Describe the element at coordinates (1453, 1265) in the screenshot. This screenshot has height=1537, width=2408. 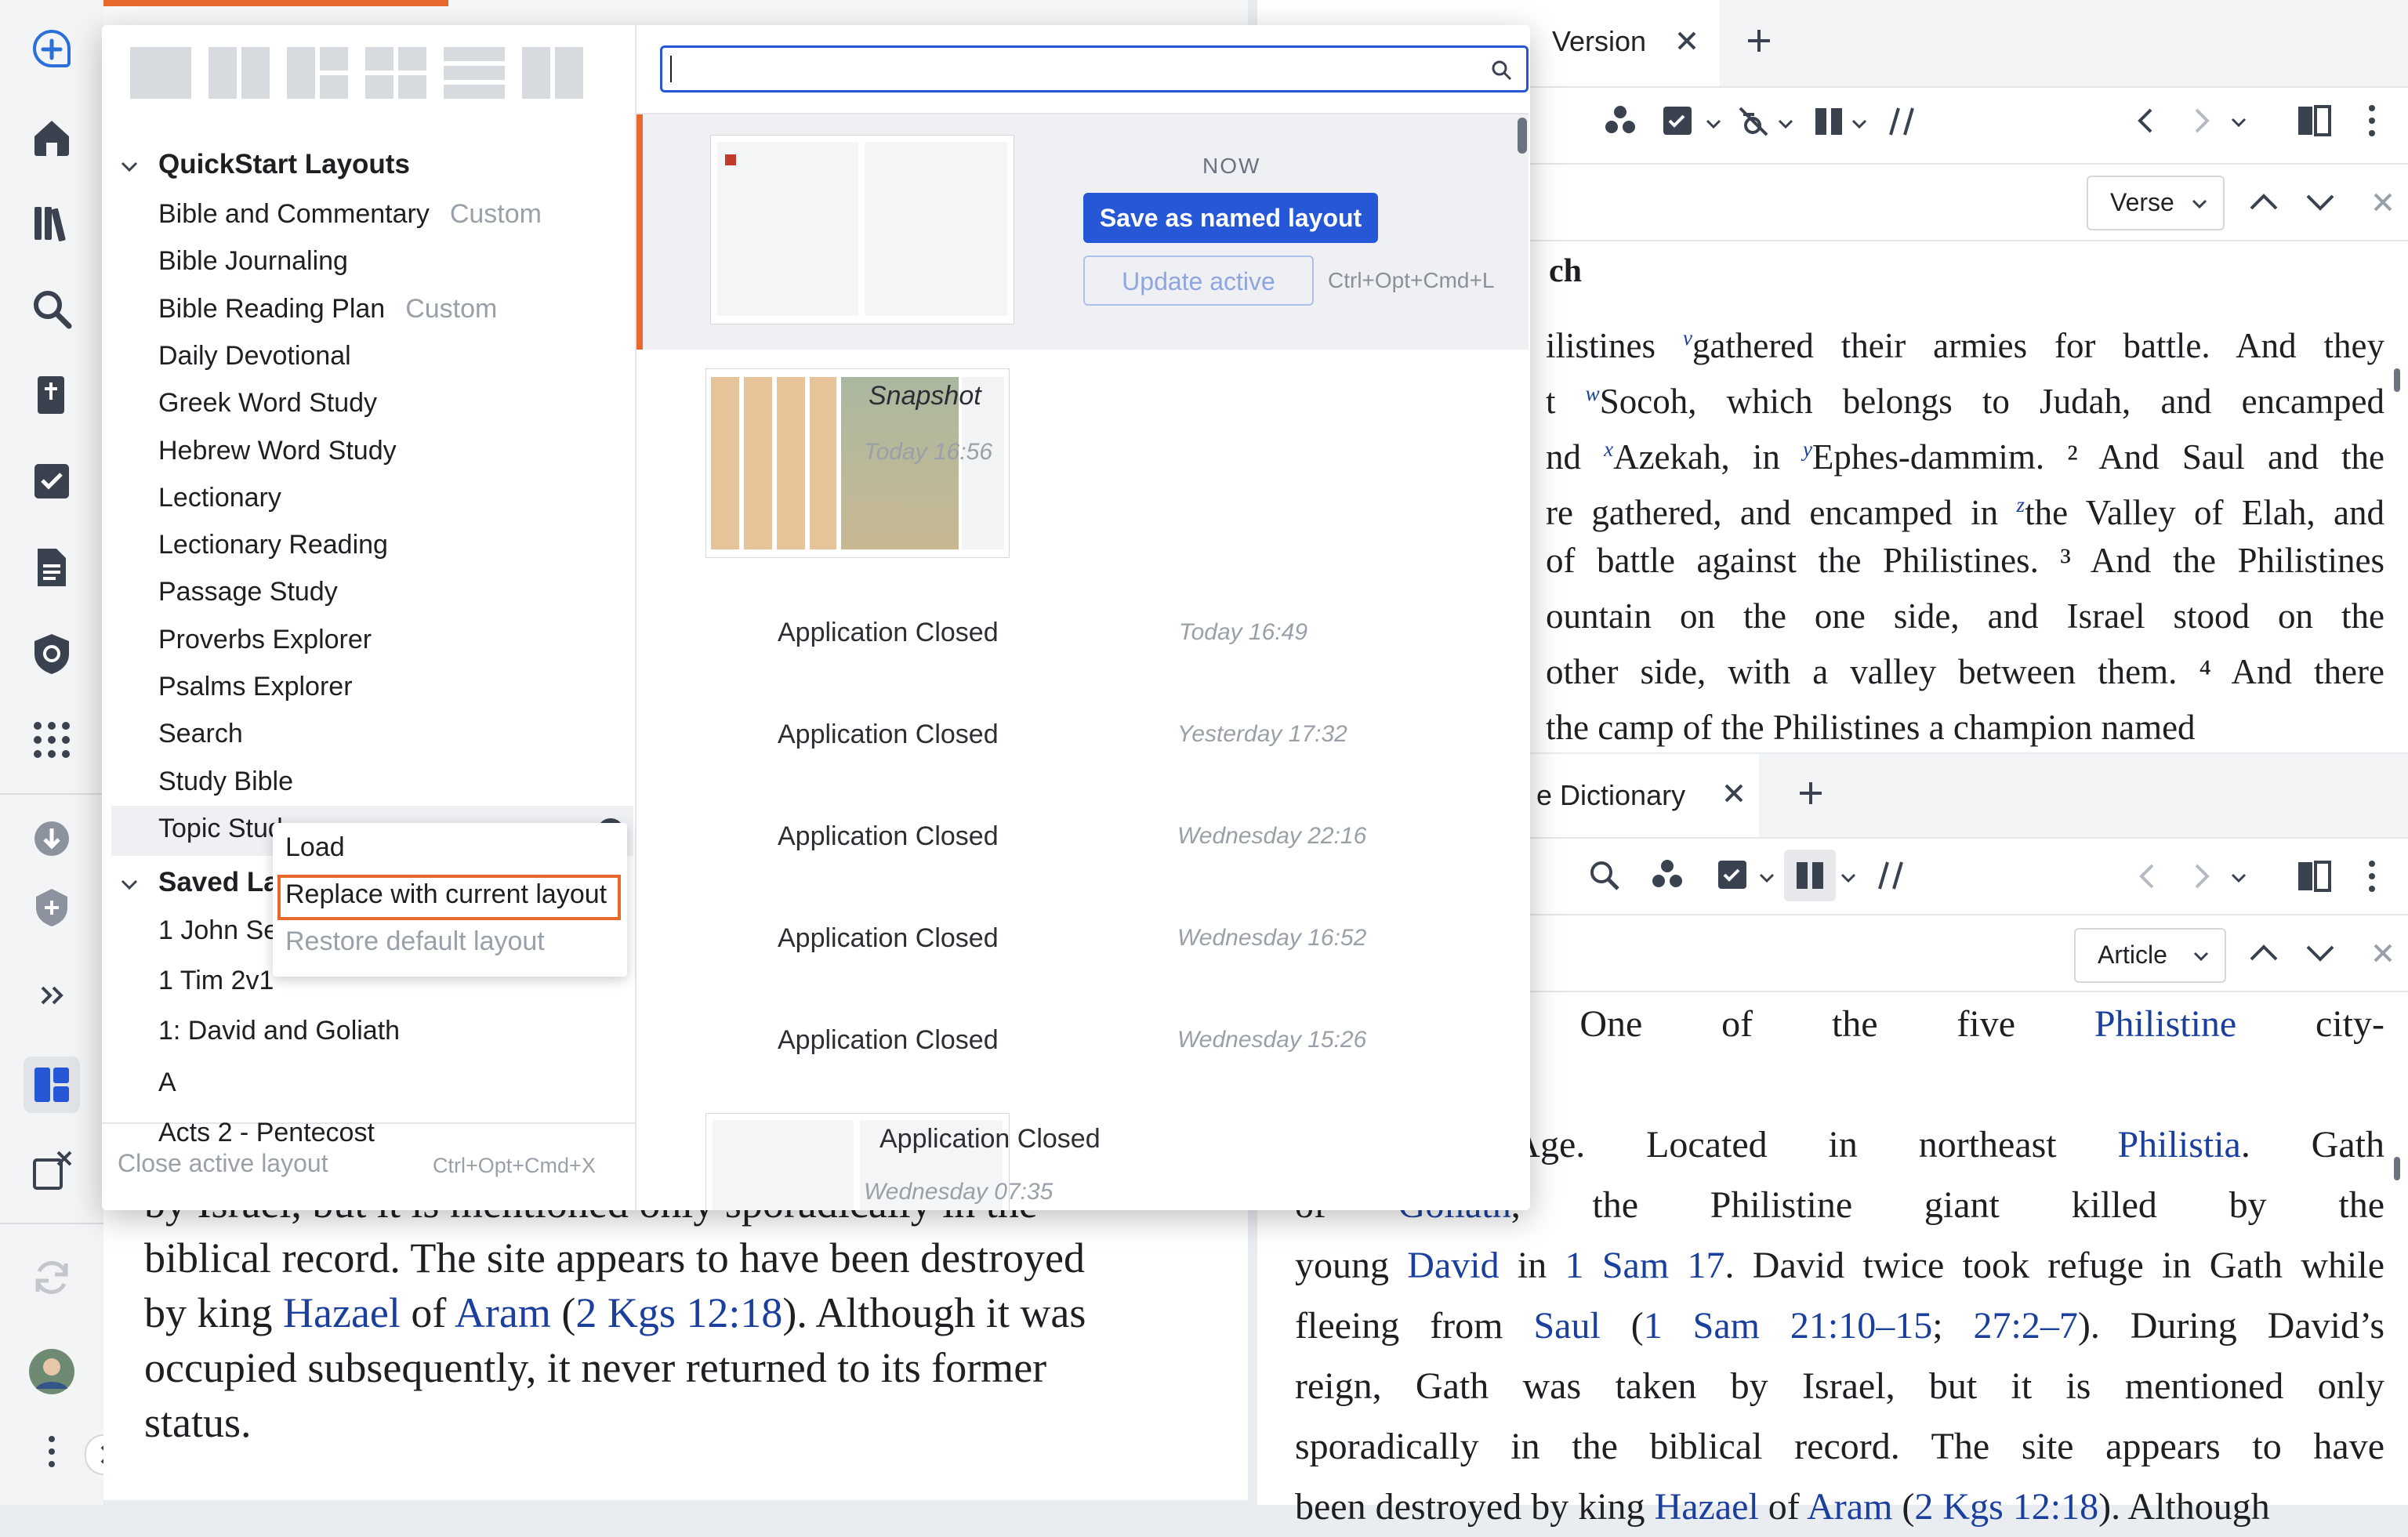
I see `reference-link: David` at that location.